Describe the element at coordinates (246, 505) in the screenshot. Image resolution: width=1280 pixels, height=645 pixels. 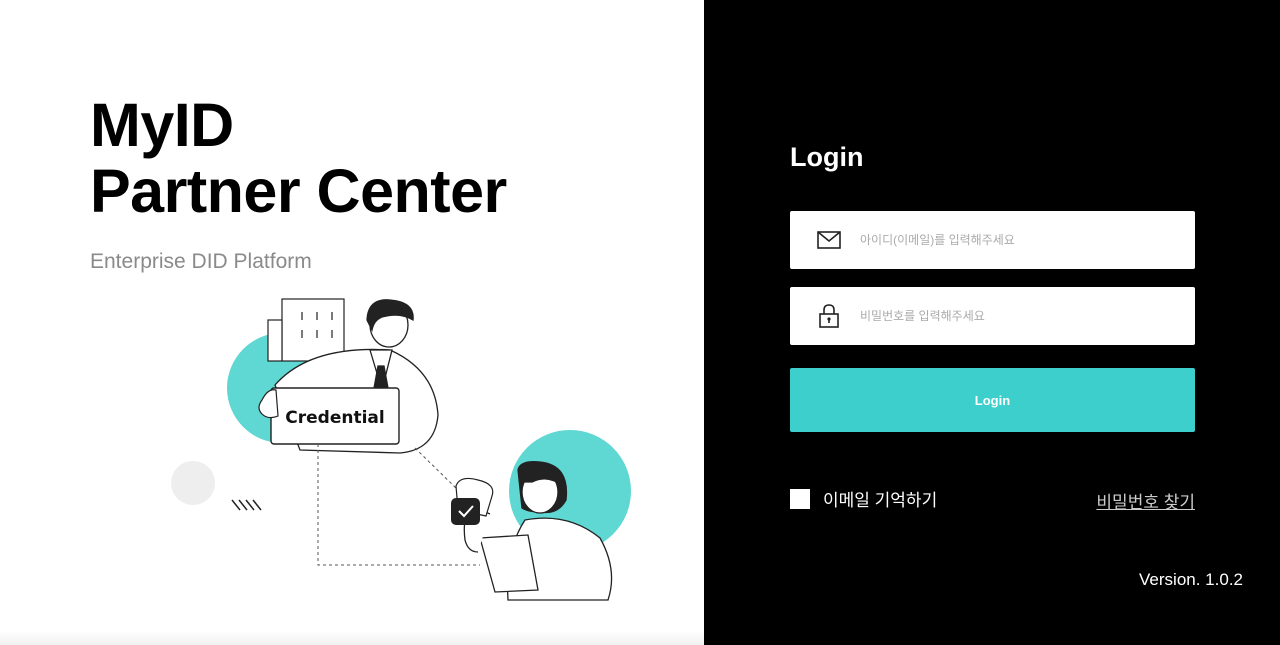
I see `decor-strokes` at that location.